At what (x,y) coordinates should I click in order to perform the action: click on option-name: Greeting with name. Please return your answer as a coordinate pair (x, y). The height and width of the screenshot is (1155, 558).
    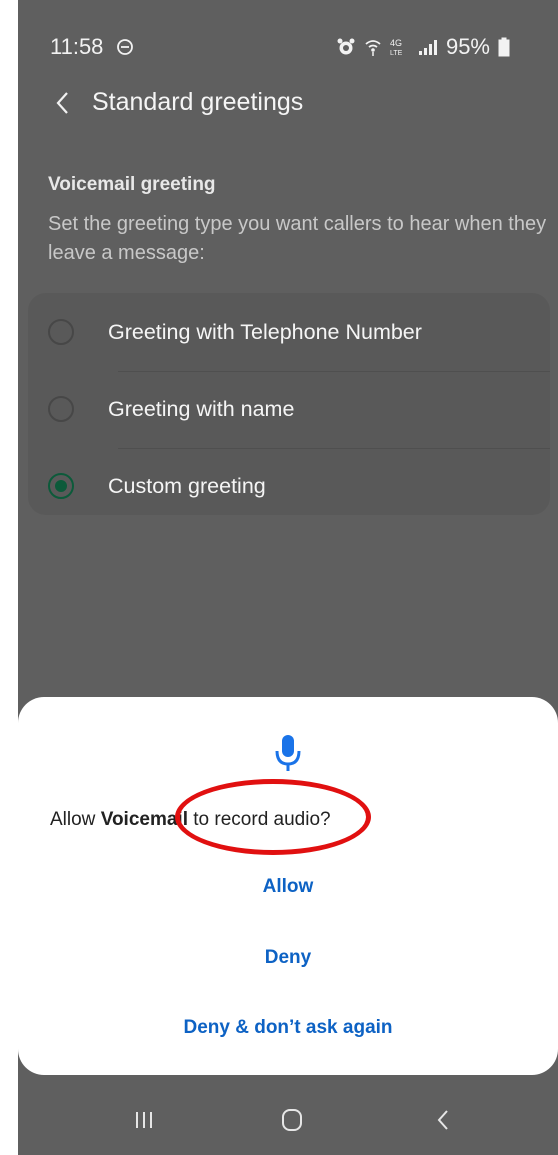
    Looking at the image, I should click on (289, 410).